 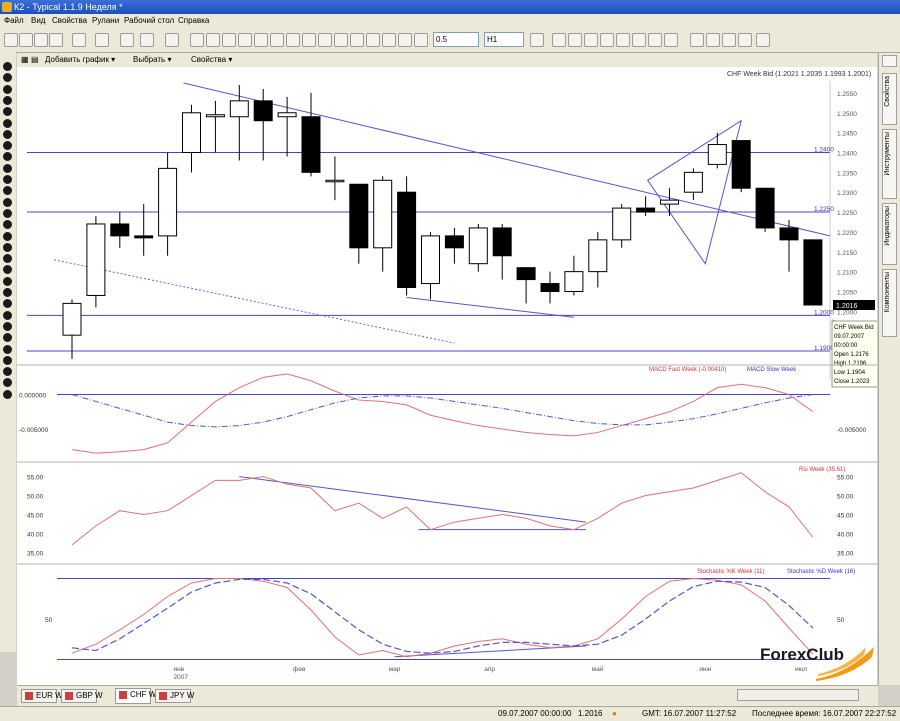 I want to click on grid-icon, so click(x=655, y=40).